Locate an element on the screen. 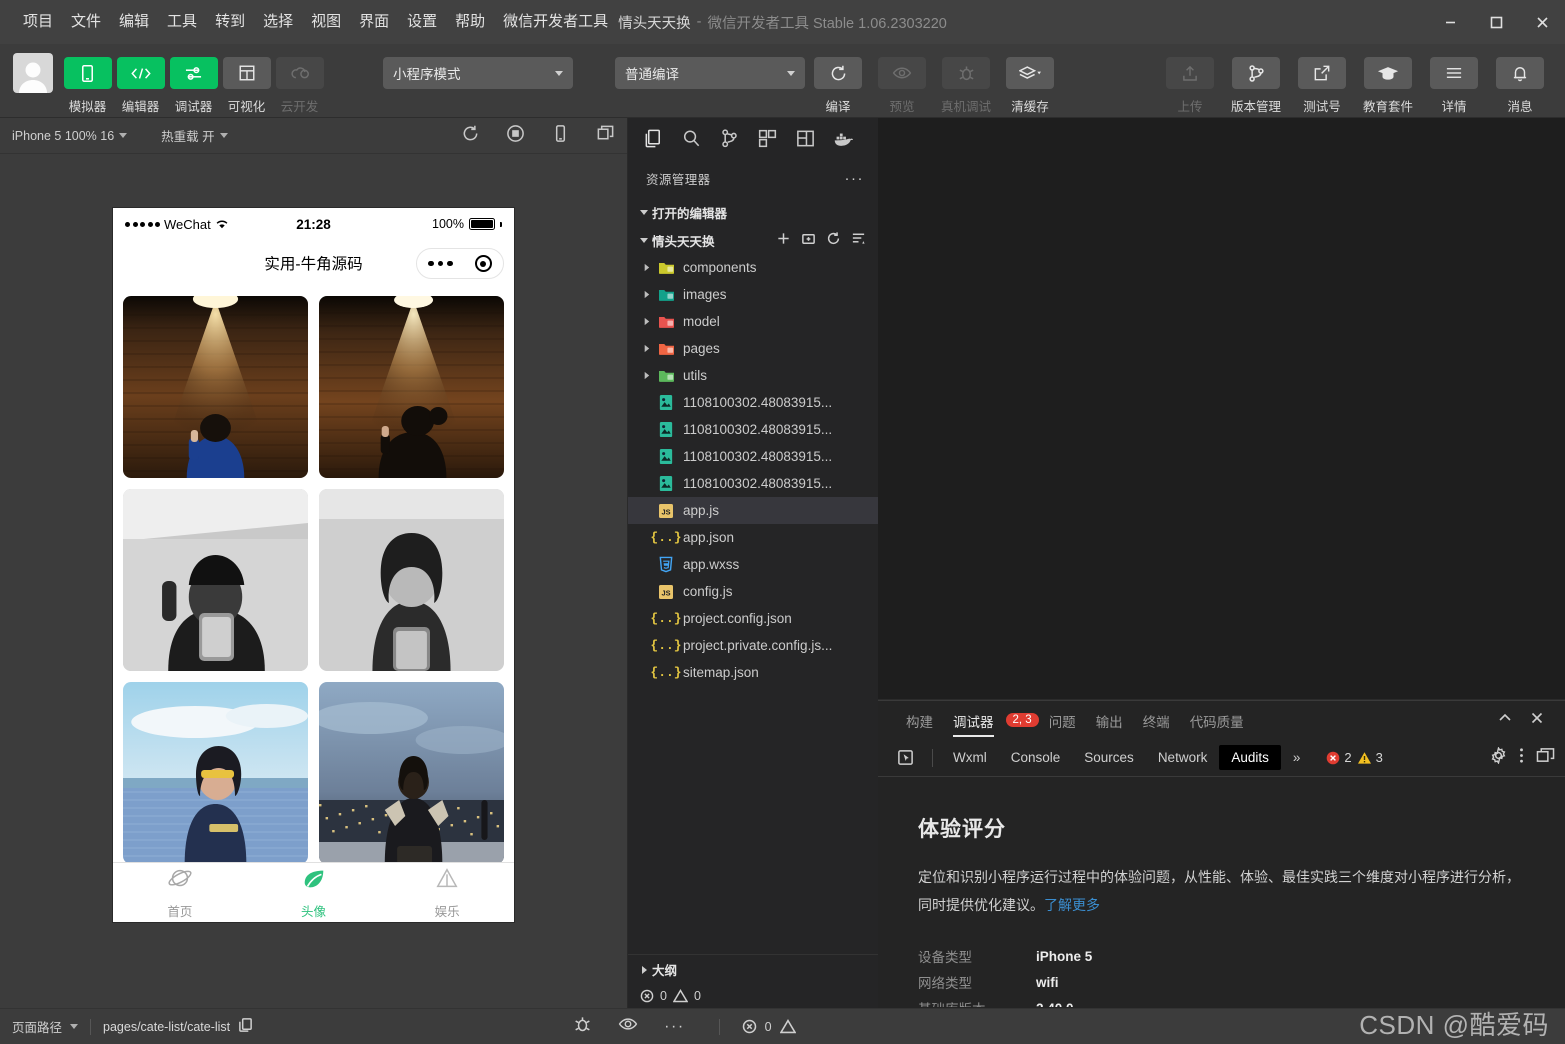  toolbar-button-教育套件: 教育套件 is located at coordinates (1388, 82).